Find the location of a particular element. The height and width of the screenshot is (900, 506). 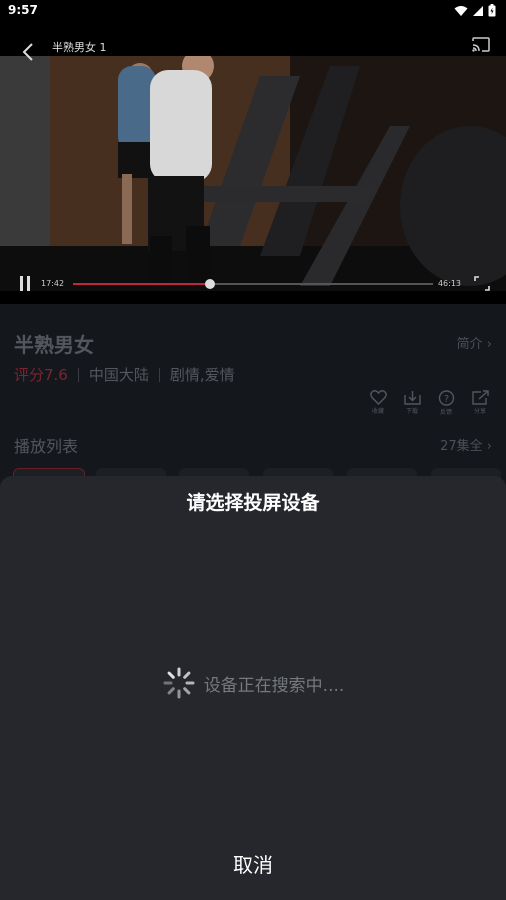

player-controls: 17:42 46:13 is located at coordinates (253, 283).